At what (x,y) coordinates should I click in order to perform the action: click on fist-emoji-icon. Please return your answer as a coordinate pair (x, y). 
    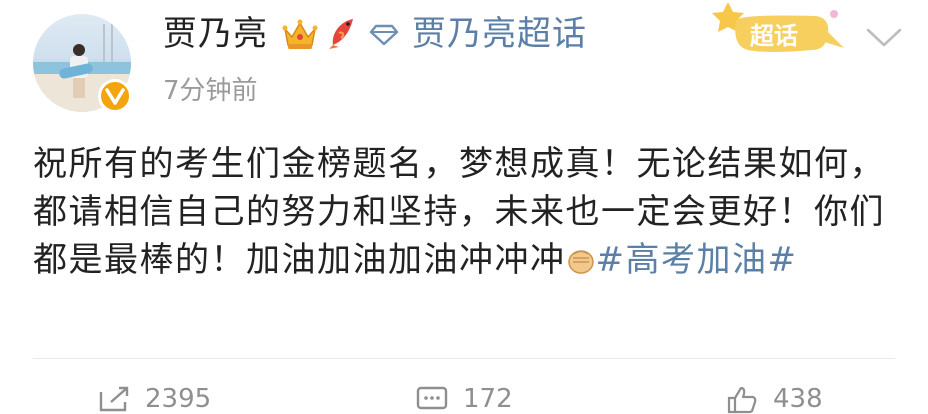
    Looking at the image, I should click on (580, 262).